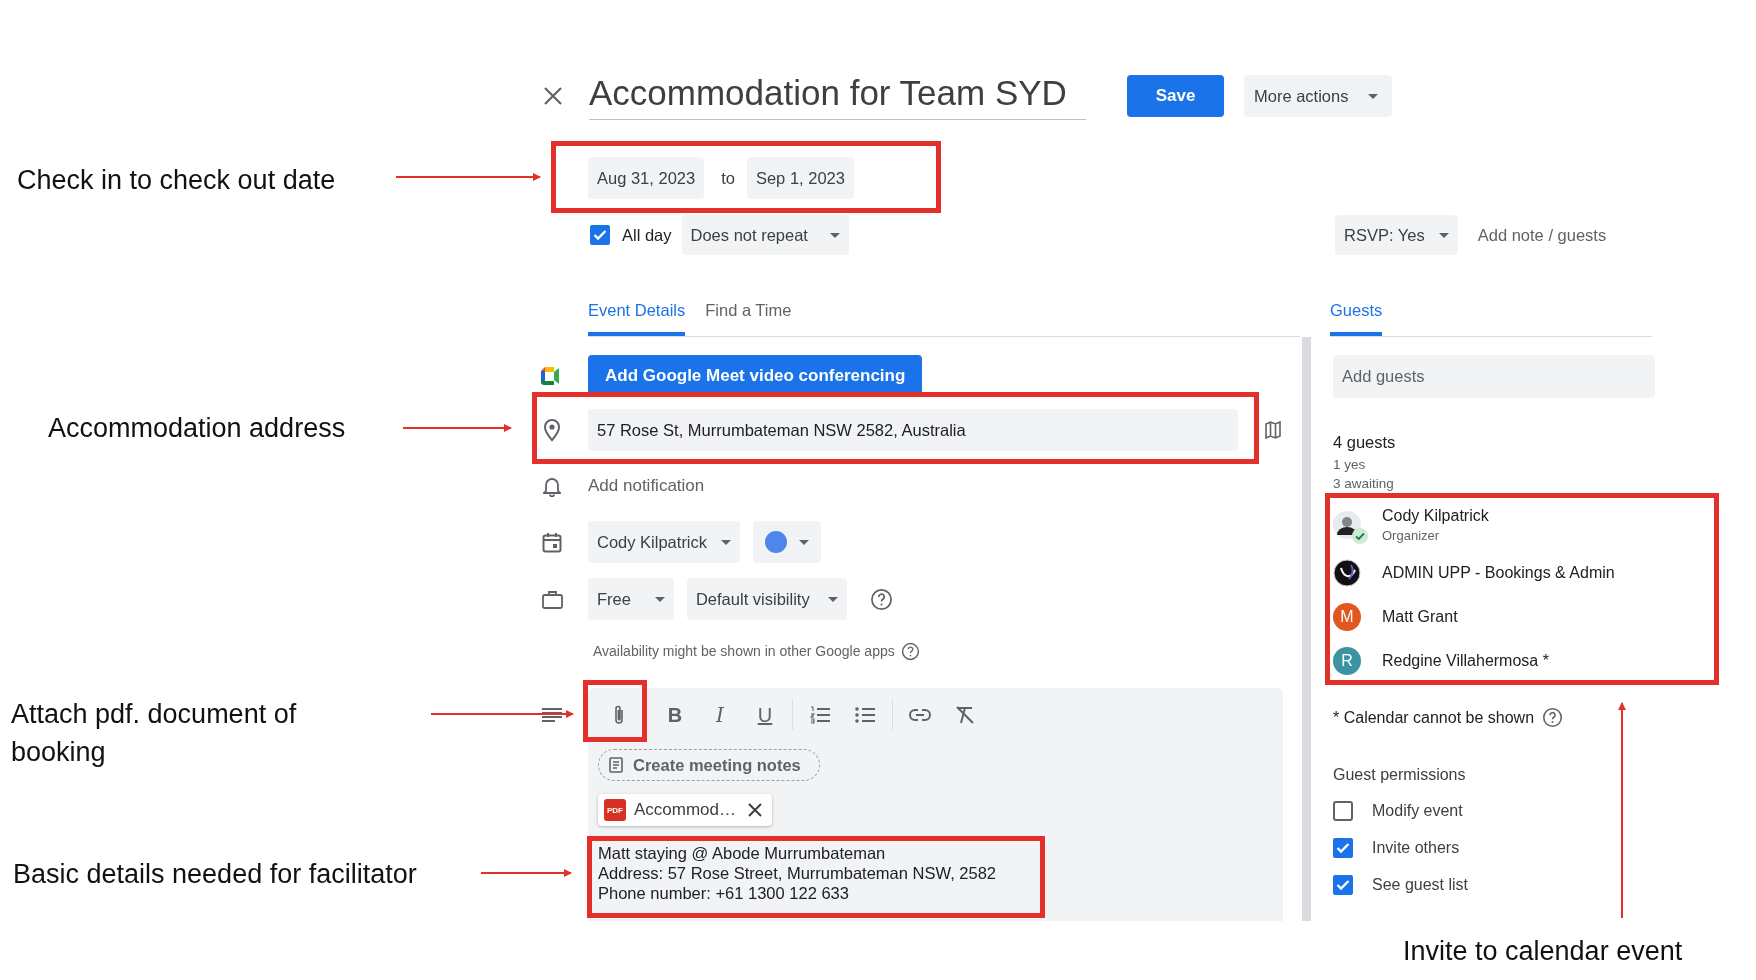 The image size is (1756, 980). Describe the element at coordinates (720, 715) in the screenshot. I see `italic-button: I` at that location.